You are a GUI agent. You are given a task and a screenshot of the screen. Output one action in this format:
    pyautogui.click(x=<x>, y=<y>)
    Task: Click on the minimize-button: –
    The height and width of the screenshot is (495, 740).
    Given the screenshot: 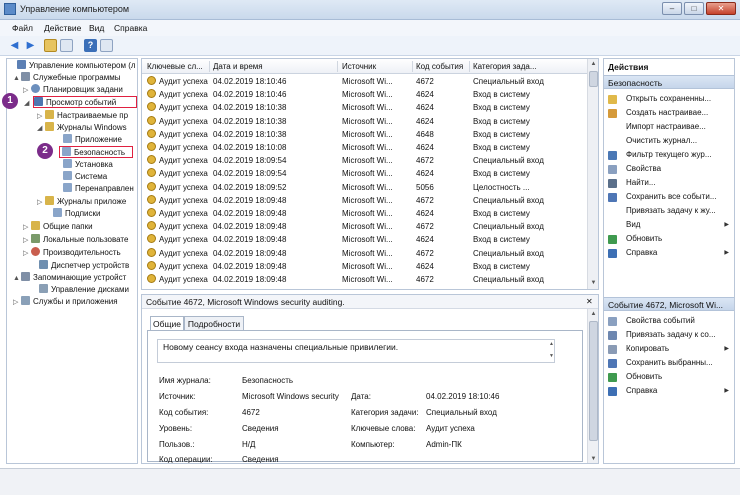 What is the action you would take?
    pyautogui.click(x=672, y=8)
    